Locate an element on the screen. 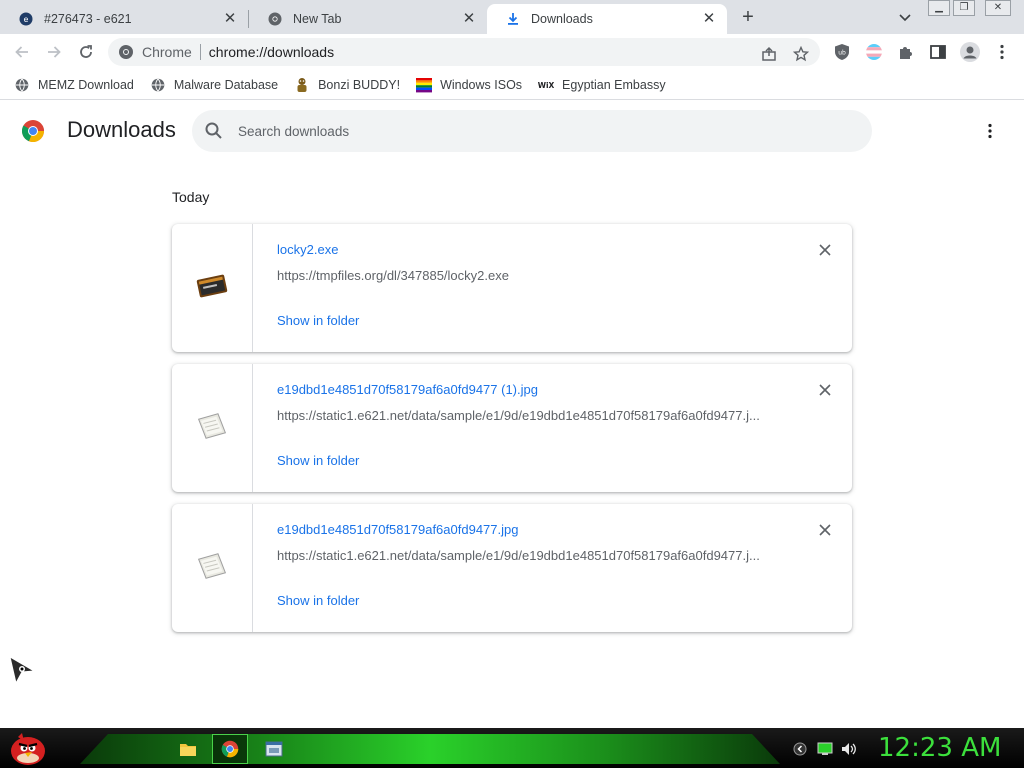 This screenshot has width=1024, height=768. url-text: chrome://downloads is located at coordinates (271, 52).